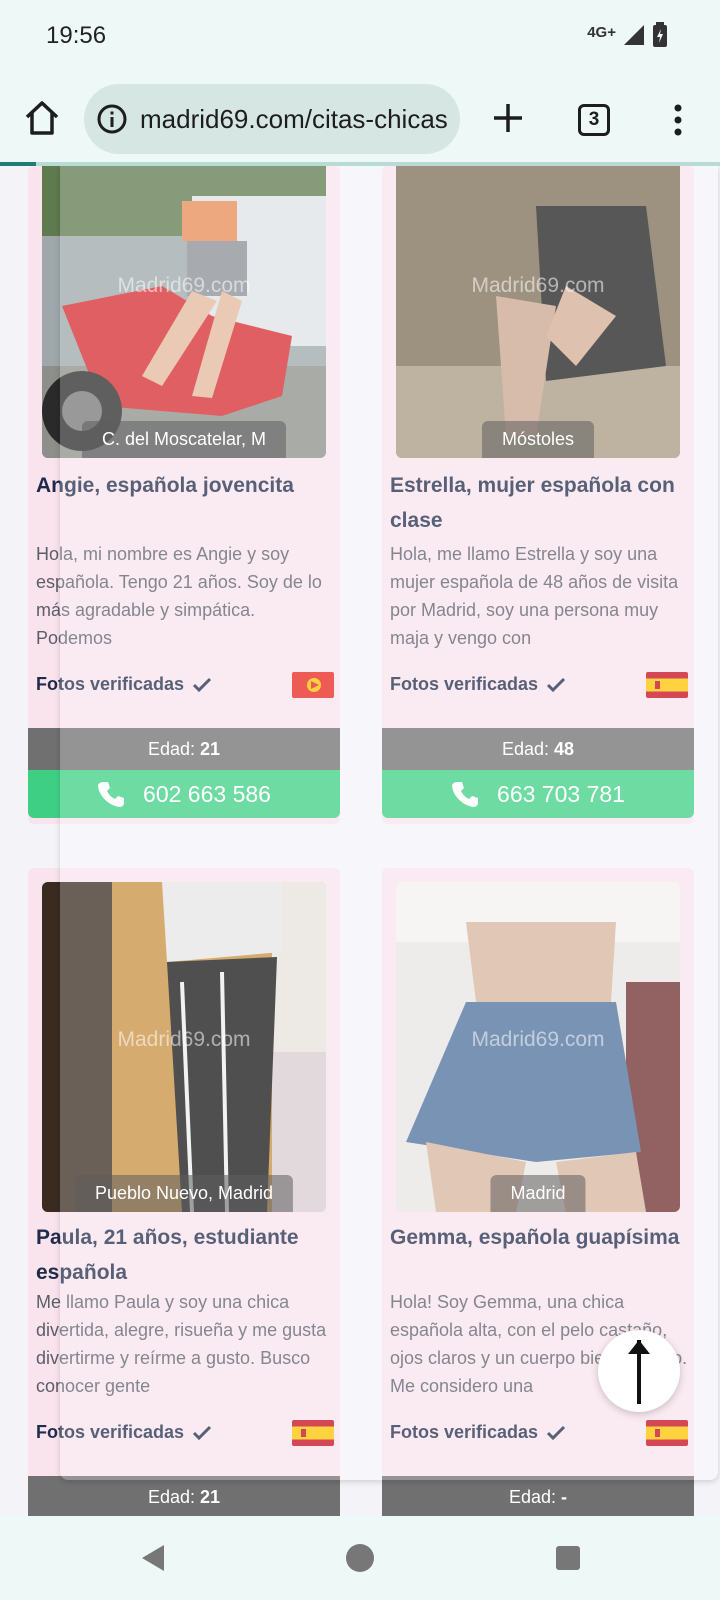  I want to click on call-button: 663 703 781, so click(538, 794).